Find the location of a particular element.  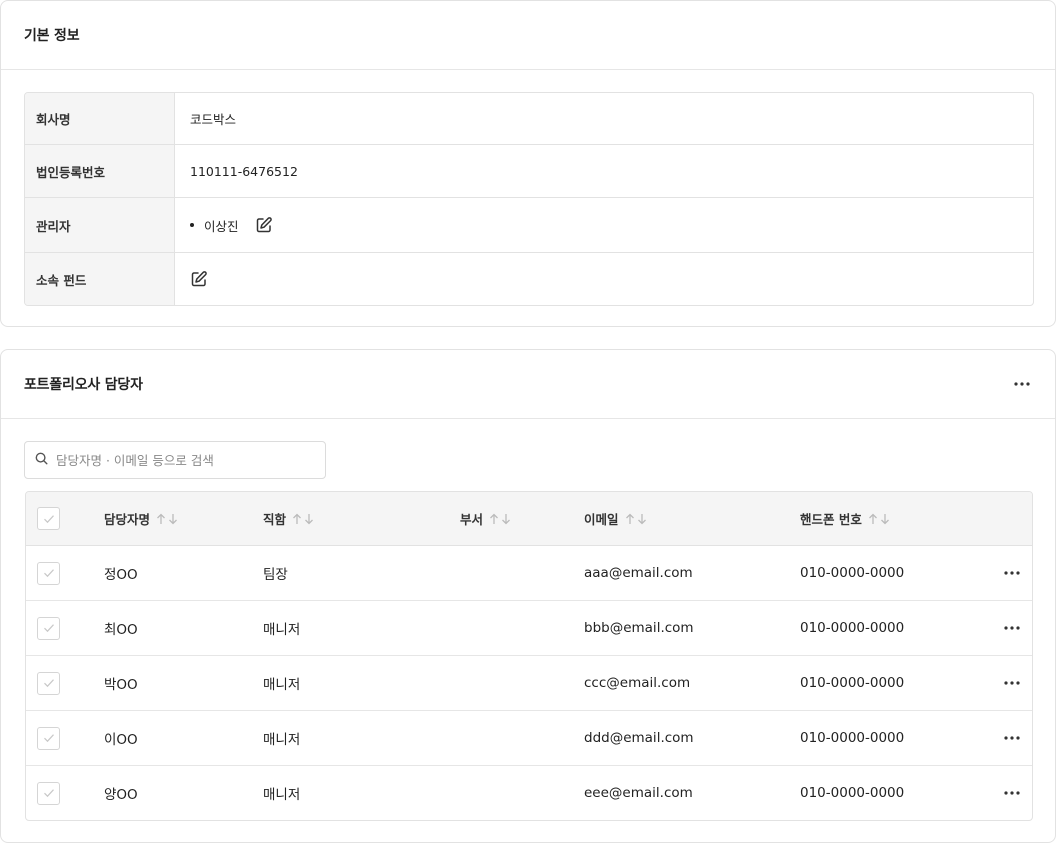

info-row-manager: 관리자 이상진 is located at coordinates (529, 225).